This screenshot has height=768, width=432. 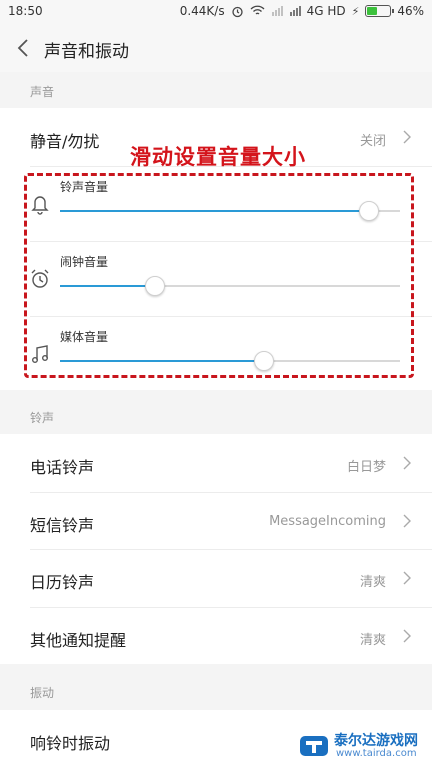 What do you see at coordinates (216, 463) in the screenshot?
I see `ringtone-row-phone: 电话铃声 白日梦` at bounding box center [216, 463].